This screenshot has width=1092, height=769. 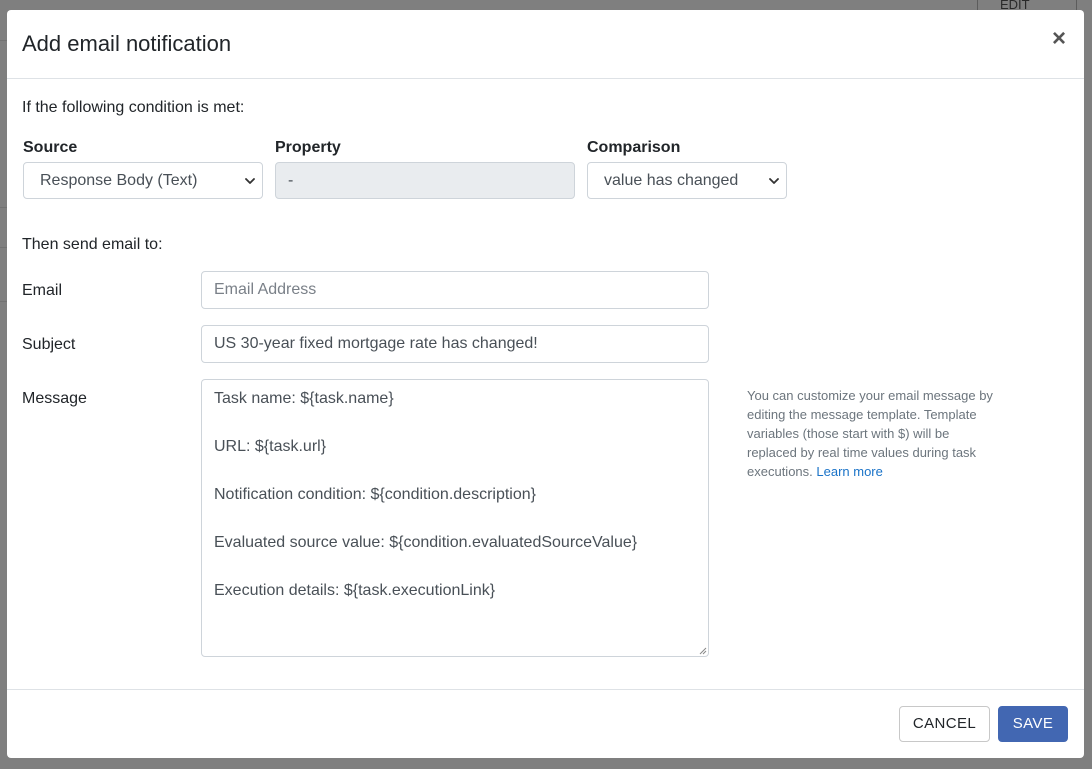 What do you see at coordinates (455, 344) in the screenshot?
I see `subject-input` at bounding box center [455, 344].